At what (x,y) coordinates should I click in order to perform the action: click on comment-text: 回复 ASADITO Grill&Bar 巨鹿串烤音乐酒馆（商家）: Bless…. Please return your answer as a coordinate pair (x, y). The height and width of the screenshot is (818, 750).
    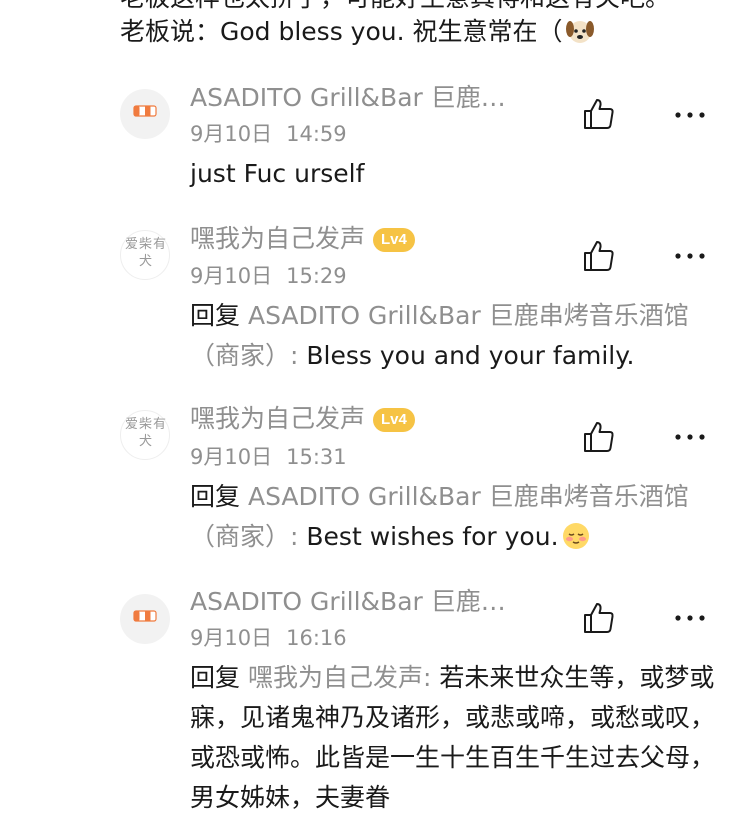
    Looking at the image, I should click on (455, 336).